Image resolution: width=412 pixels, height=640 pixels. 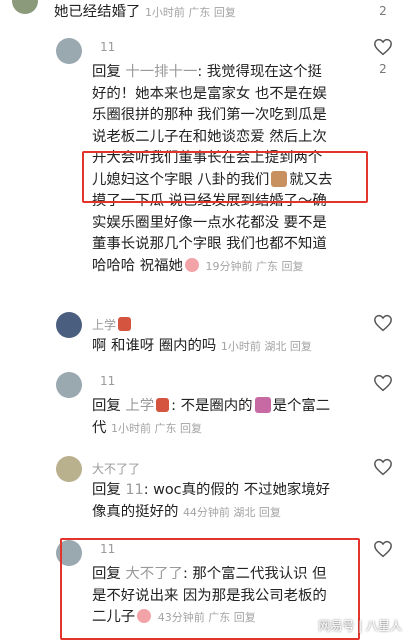 I want to click on top-comment: 她已经结婚了 1小时前 广东 回复 2, so click(x=206, y=15).